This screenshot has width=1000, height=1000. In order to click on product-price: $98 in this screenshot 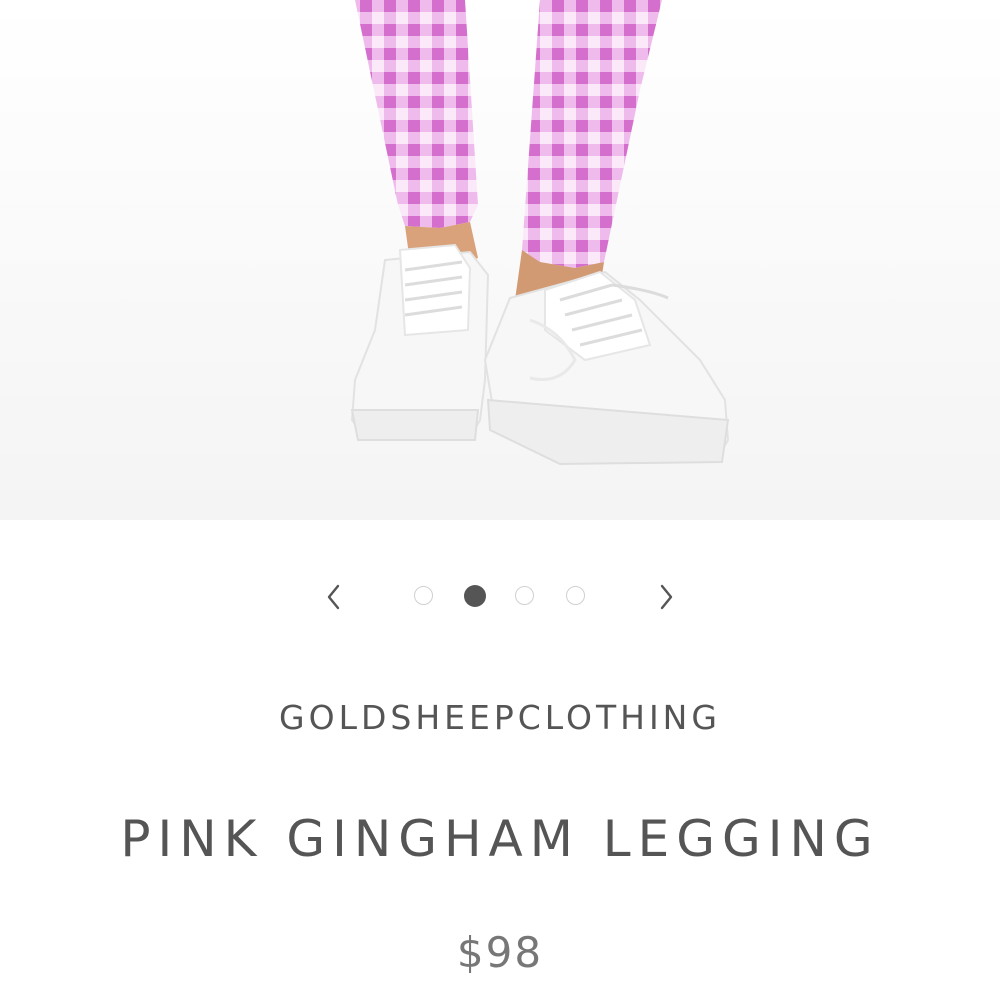, I will do `click(500, 952)`.